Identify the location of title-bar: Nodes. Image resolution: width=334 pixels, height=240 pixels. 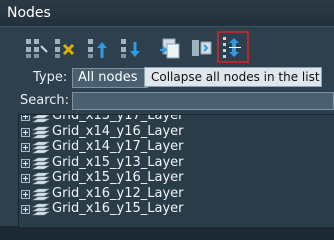
(167, 13).